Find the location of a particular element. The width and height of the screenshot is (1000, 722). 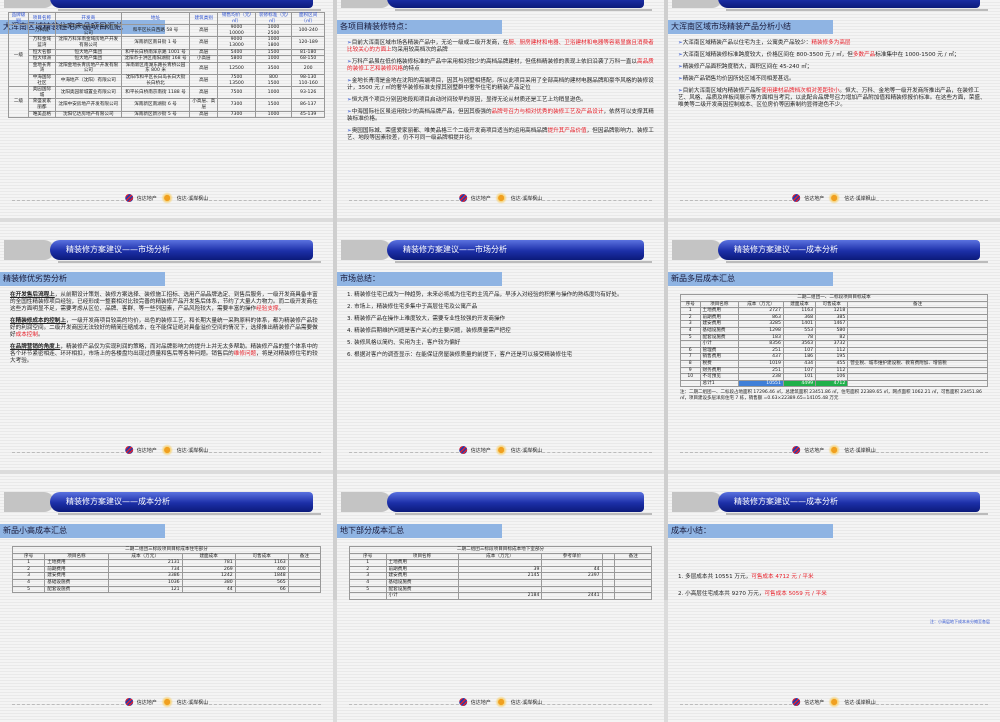

table-cell: 万科金域蓝湾 is located at coordinates (41, 43).